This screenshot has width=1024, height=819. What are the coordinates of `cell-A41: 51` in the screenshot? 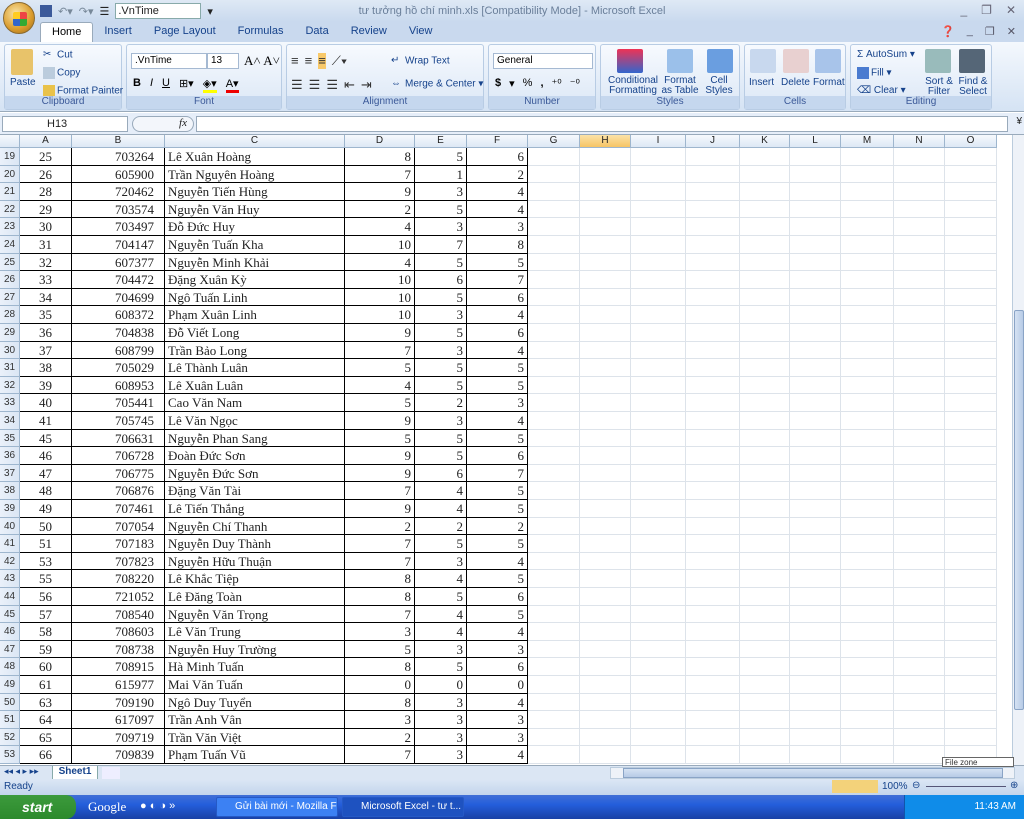 It's located at (46, 544).